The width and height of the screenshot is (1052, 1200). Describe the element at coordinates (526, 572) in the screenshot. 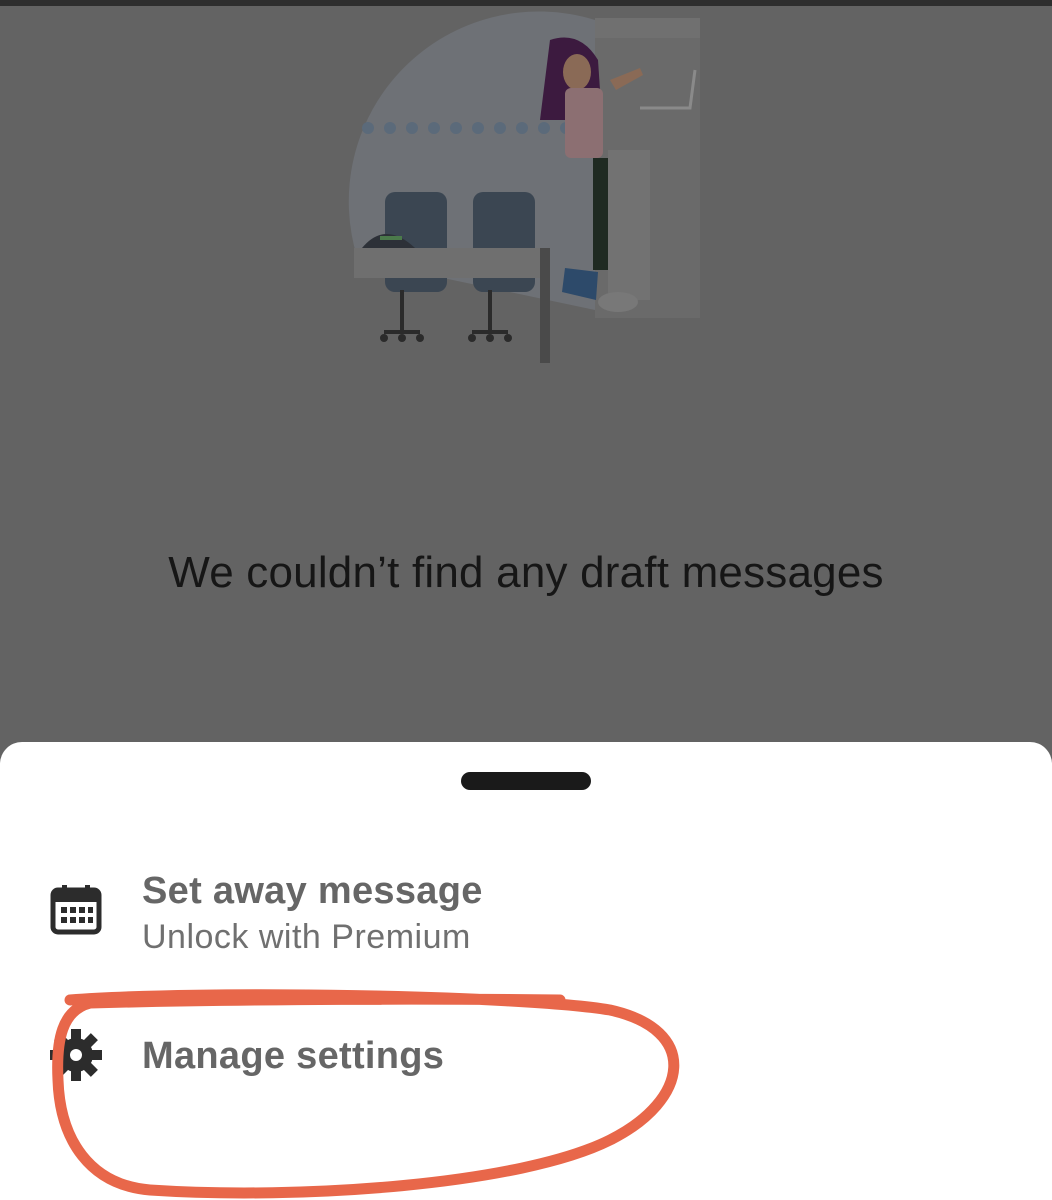

I see `empty-state-message: We couldn’t find any draft messages` at that location.